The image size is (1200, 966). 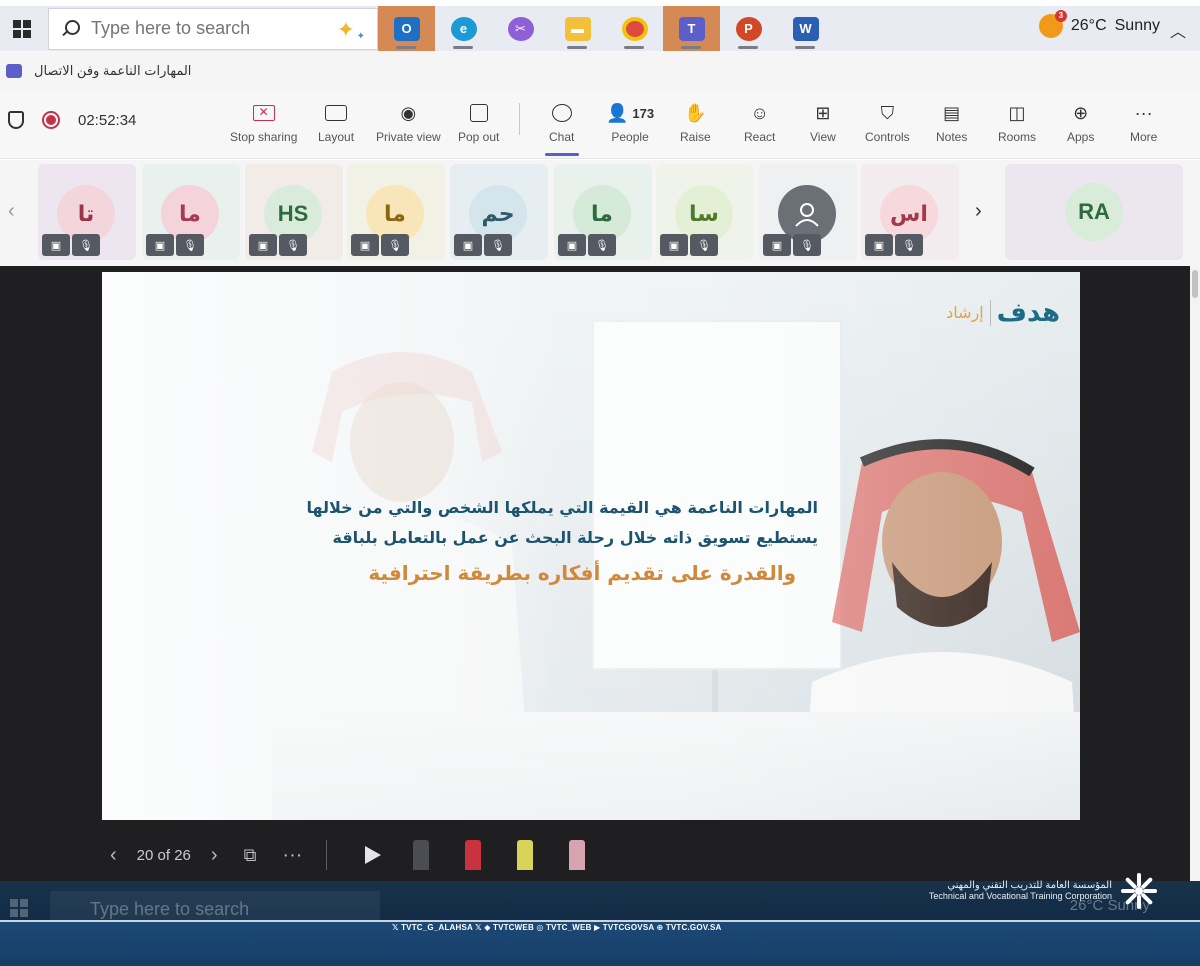 What do you see at coordinates (561, 127) in the screenshot?
I see `chat-button: Chat` at bounding box center [561, 127].